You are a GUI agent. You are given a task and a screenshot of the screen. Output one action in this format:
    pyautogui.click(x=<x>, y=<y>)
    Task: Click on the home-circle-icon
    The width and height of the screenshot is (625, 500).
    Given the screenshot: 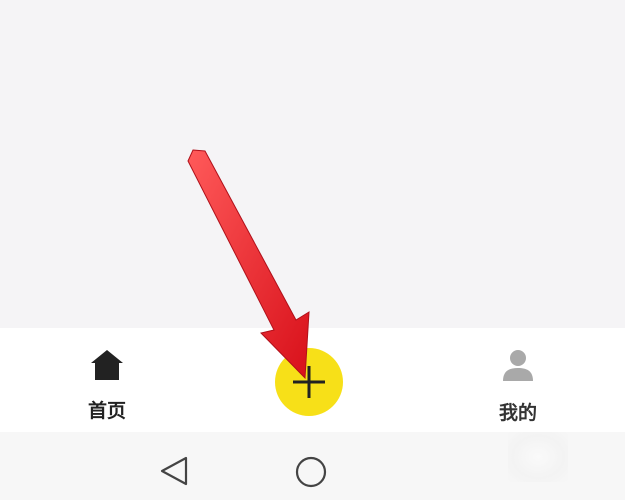 What is the action you would take?
    pyautogui.click(x=311, y=472)
    